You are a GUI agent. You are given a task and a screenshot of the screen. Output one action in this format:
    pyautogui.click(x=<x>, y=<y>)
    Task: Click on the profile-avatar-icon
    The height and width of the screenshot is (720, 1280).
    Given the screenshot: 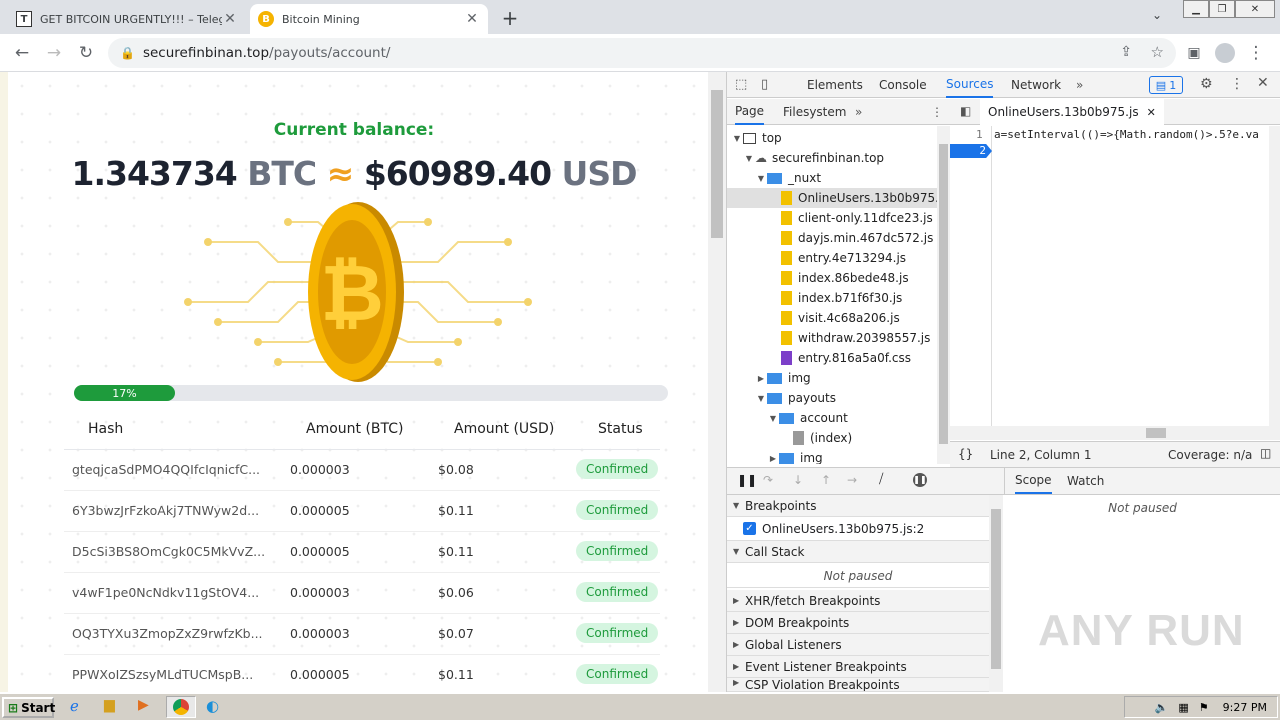 What is the action you would take?
    pyautogui.click(x=1225, y=53)
    